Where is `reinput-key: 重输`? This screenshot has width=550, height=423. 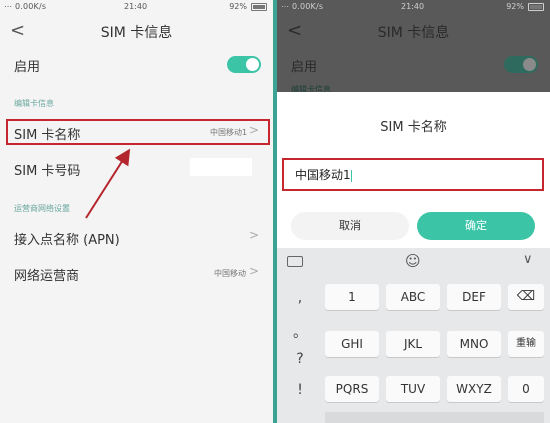 reinput-key: 重输 is located at coordinates (526, 344).